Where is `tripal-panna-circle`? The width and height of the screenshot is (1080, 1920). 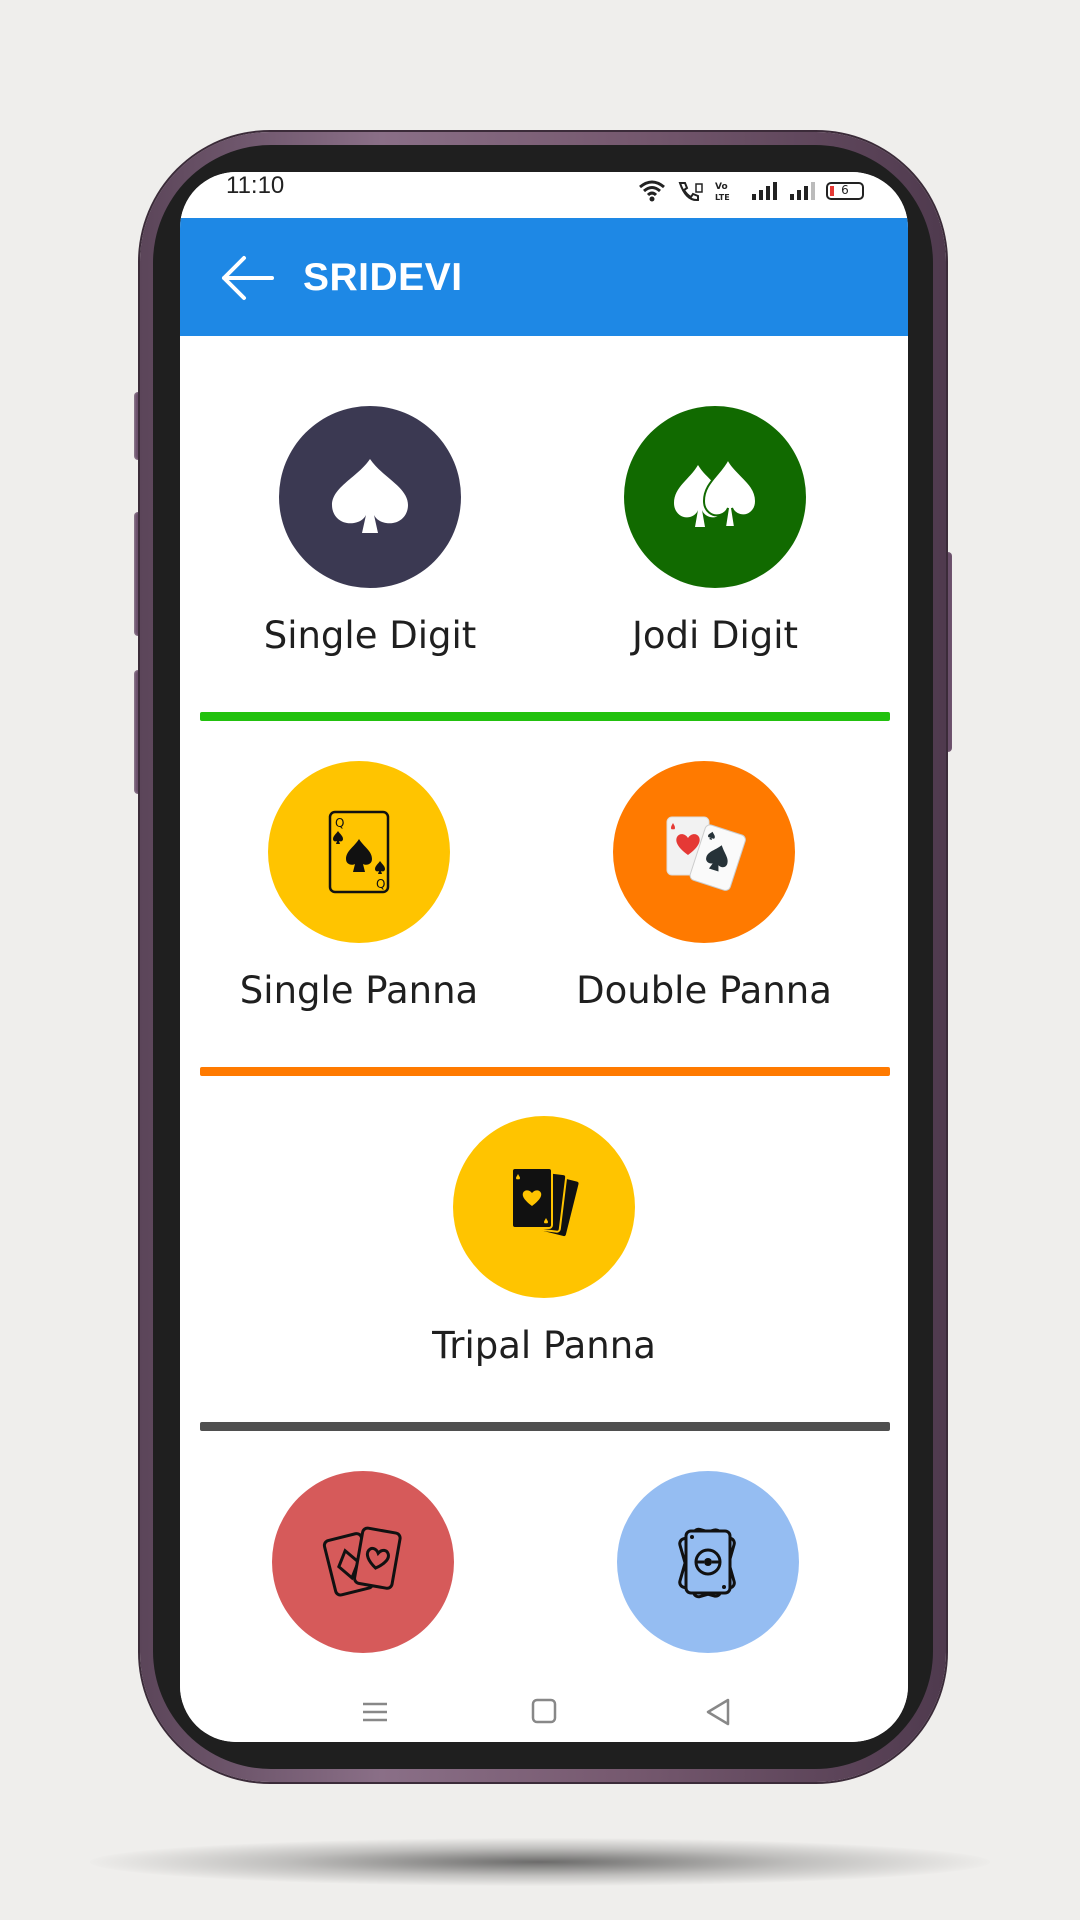
tripal-panna-circle is located at coordinates (544, 1207).